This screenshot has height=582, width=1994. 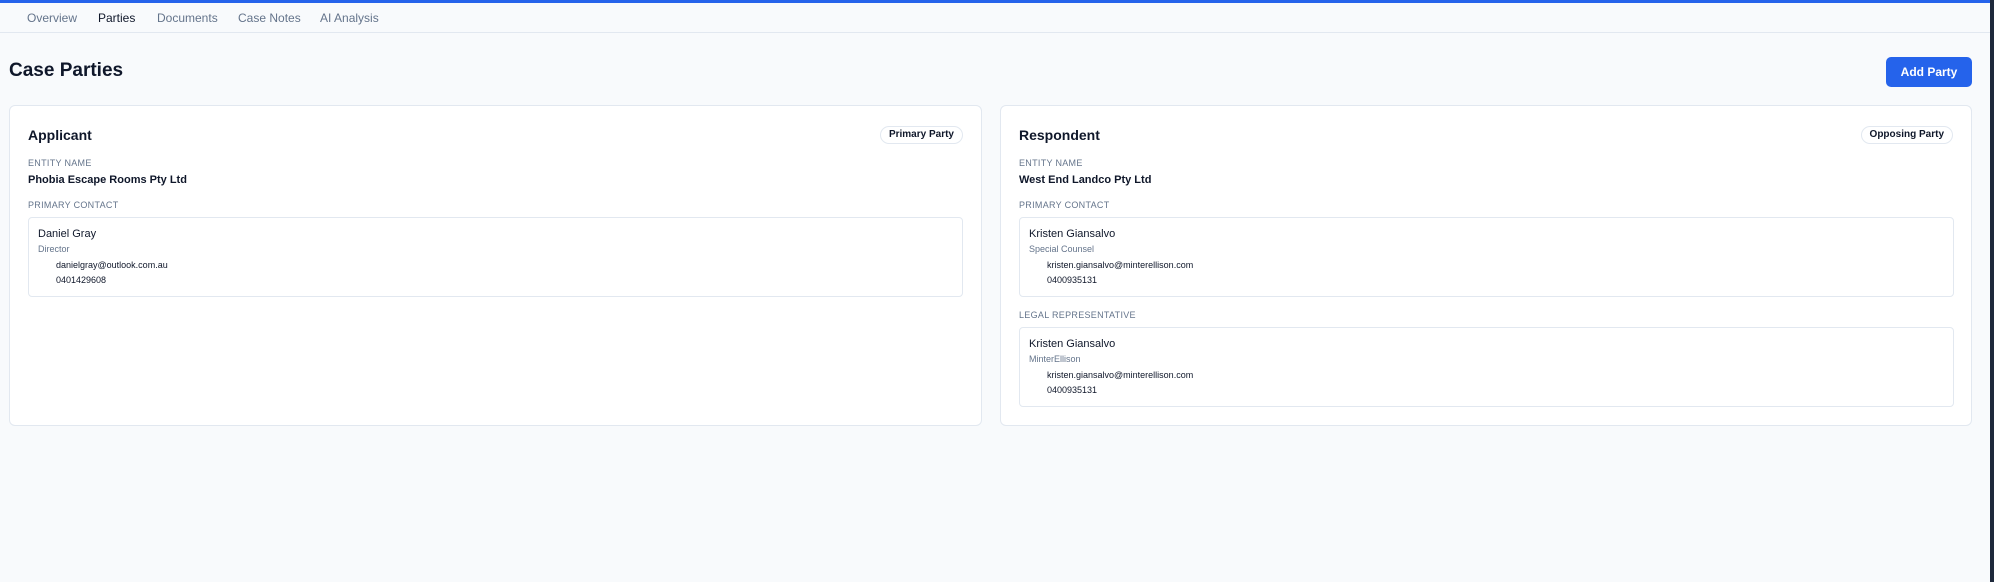 I want to click on page-title: Case Parties, so click(x=66, y=70).